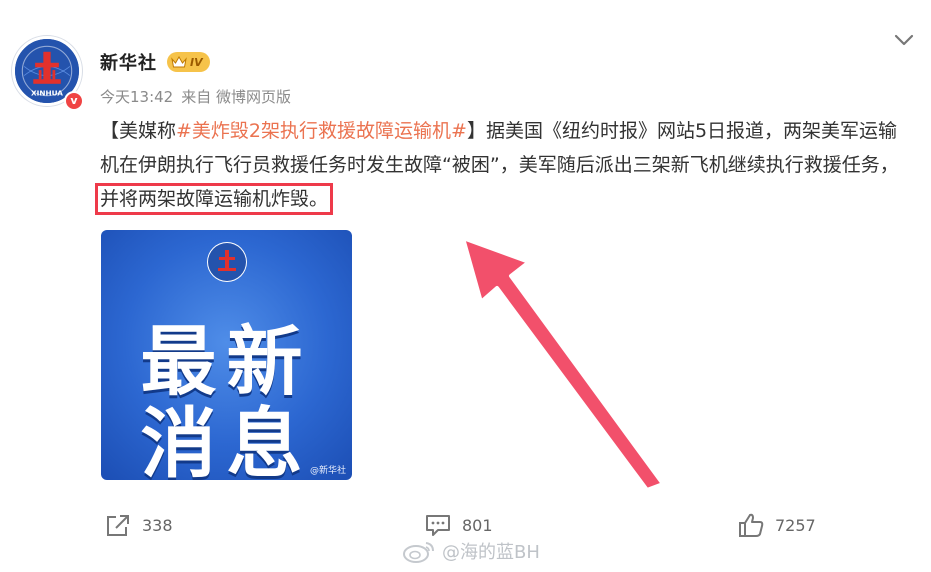  I want to click on share-count: 338, so click(157, 525).